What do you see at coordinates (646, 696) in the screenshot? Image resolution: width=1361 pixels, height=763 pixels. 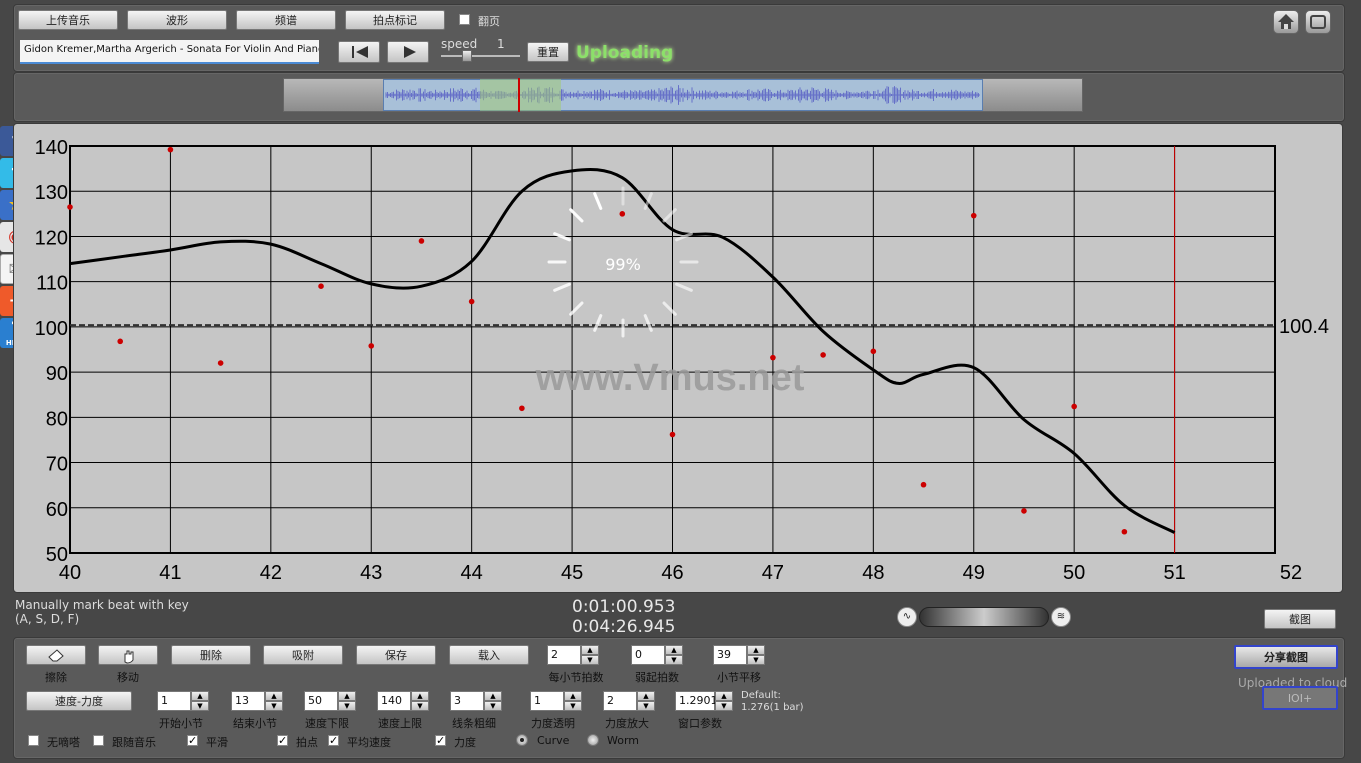 I see `dyn-scale-up: ▲` at bounding box center [646, 696].